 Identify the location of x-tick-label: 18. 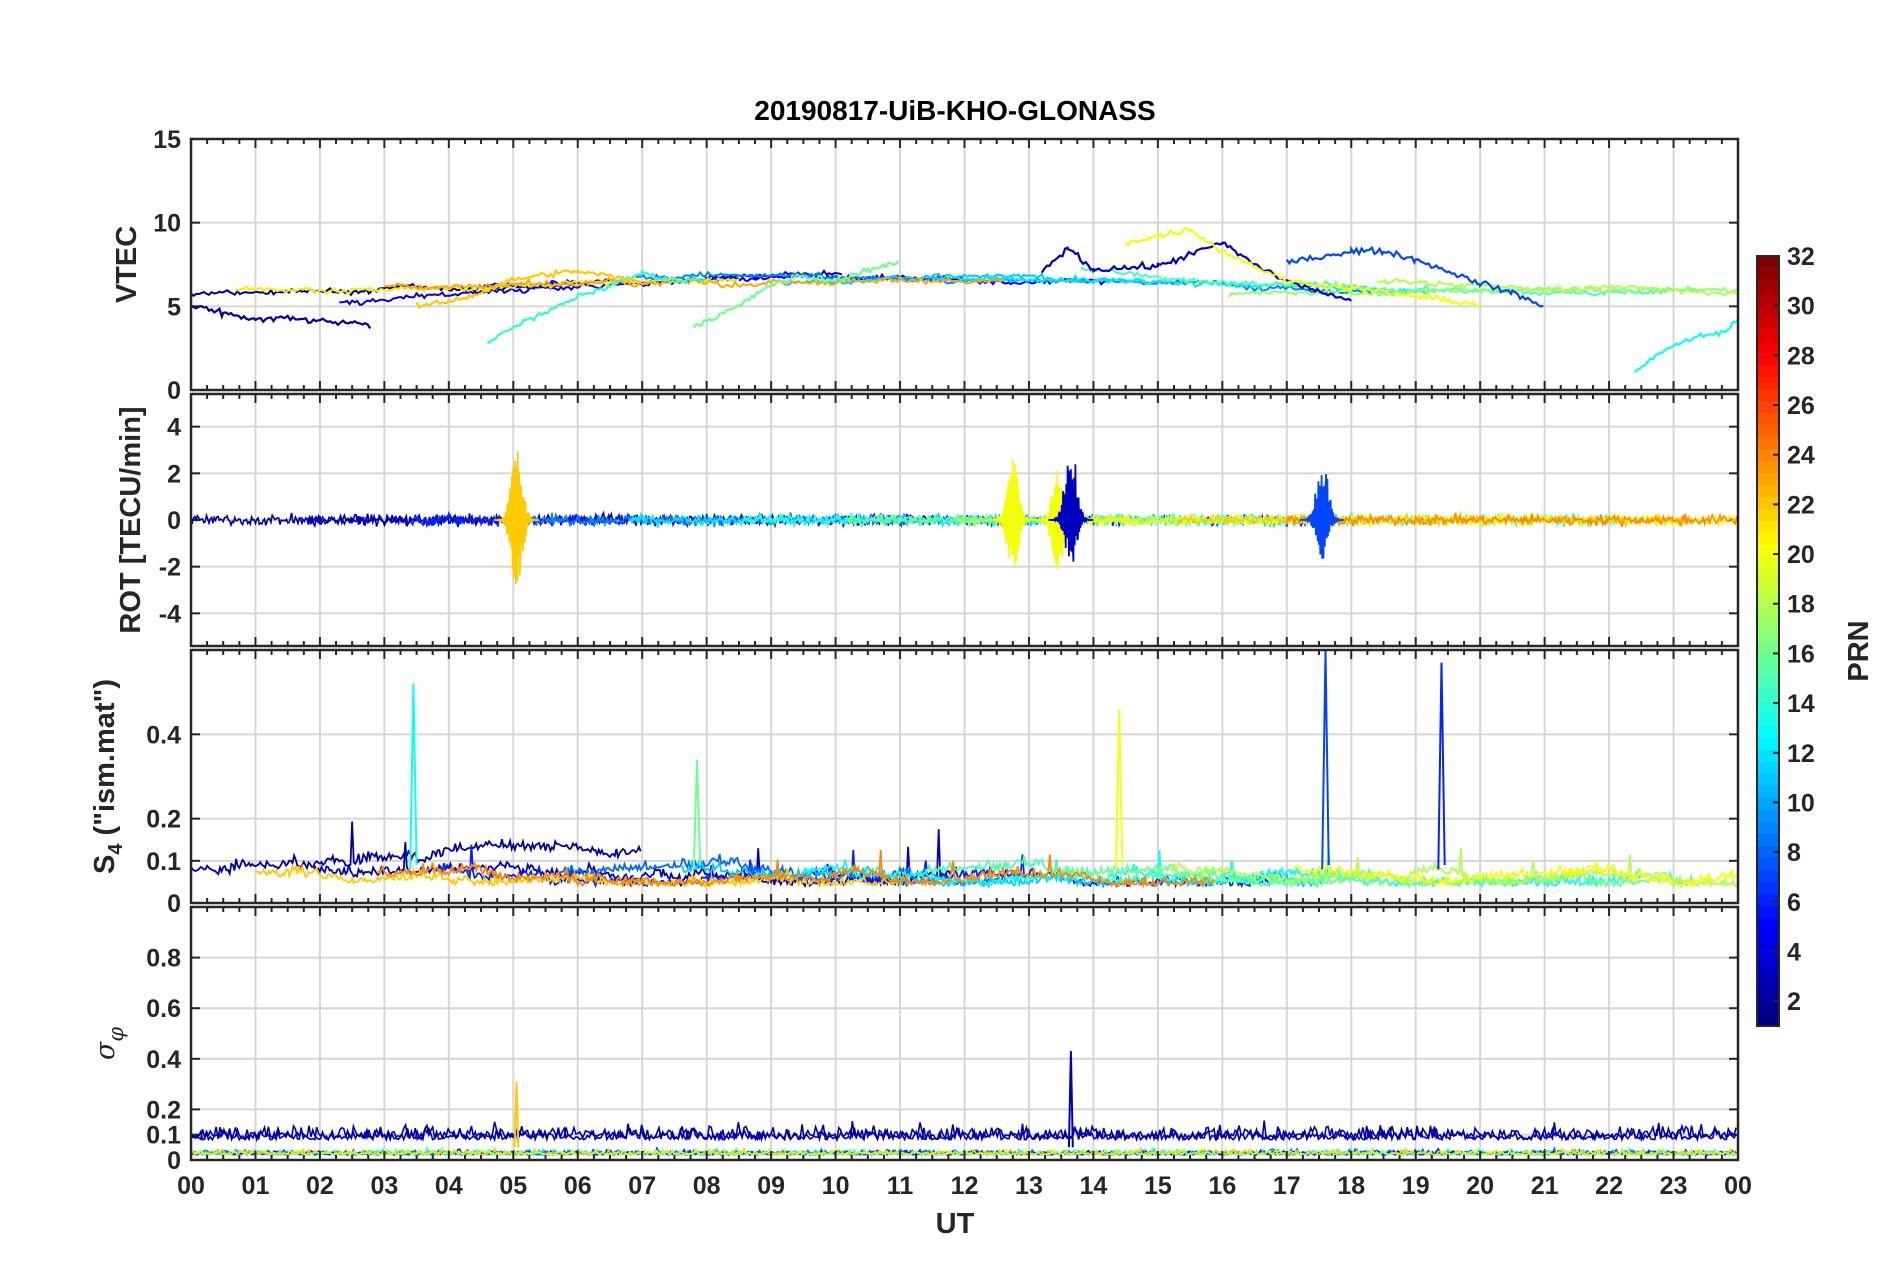
(1351, 1186).